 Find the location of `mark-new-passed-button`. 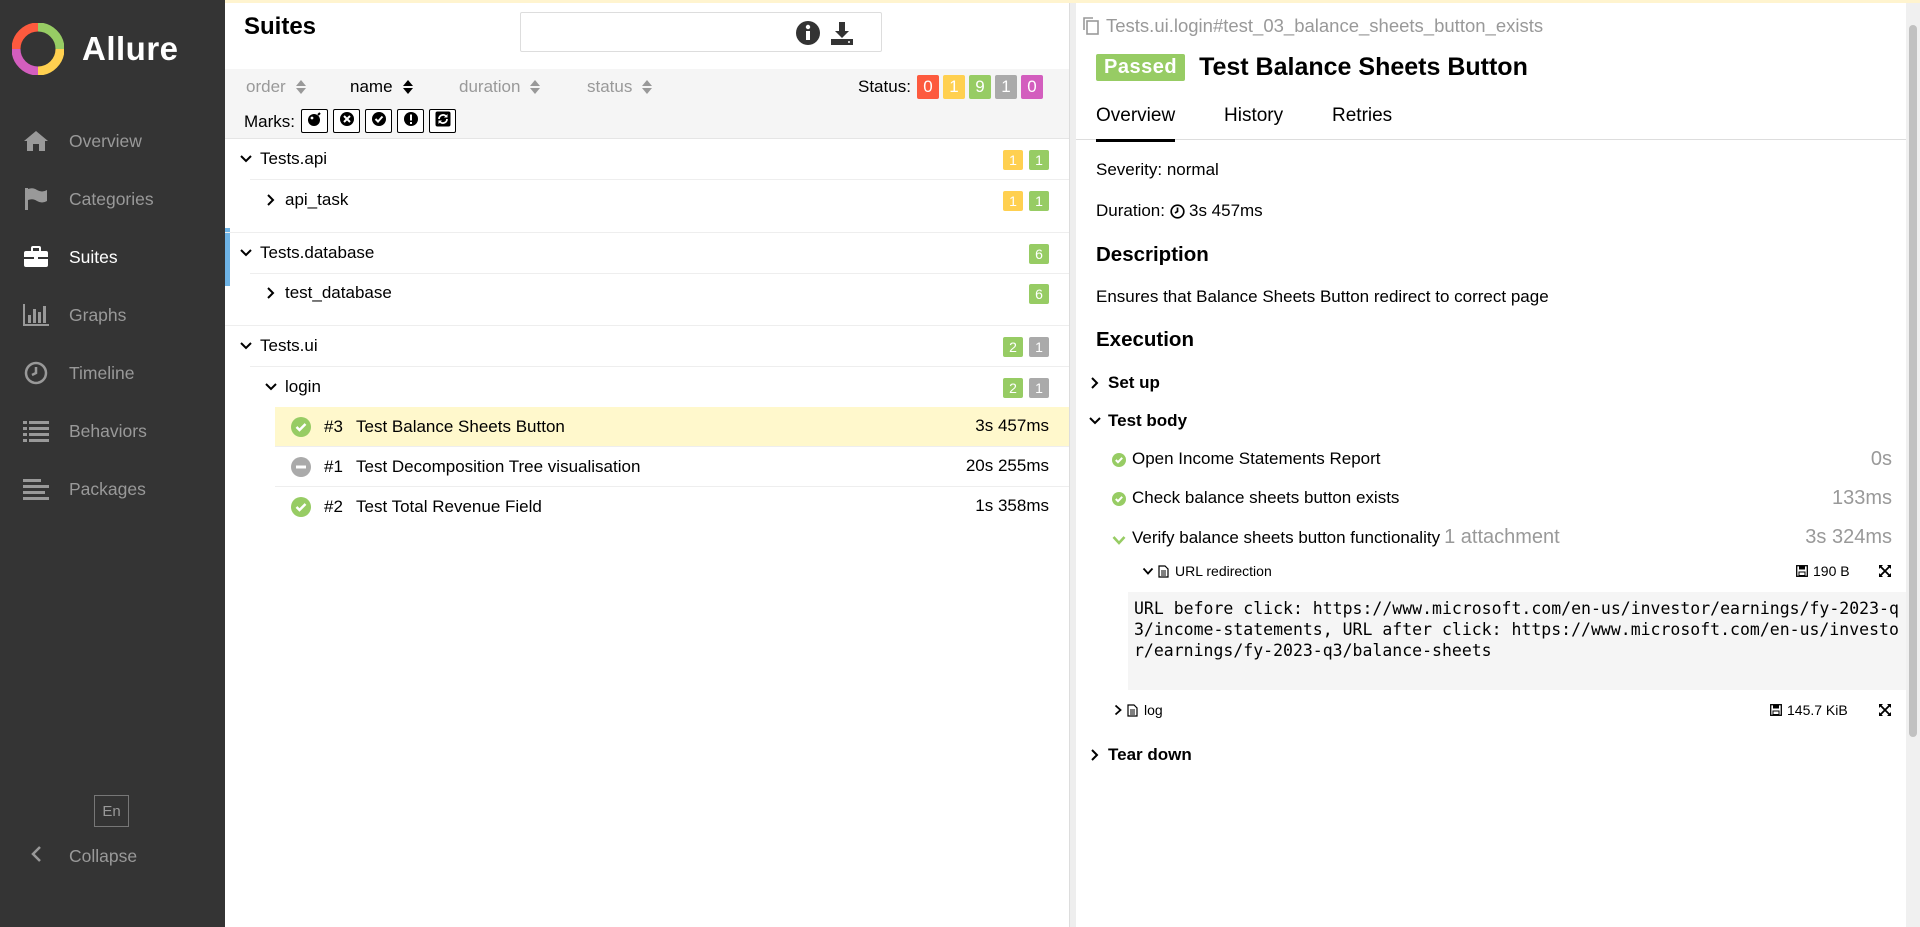

mark-new-passed-button is located at coordinates (378, 121).